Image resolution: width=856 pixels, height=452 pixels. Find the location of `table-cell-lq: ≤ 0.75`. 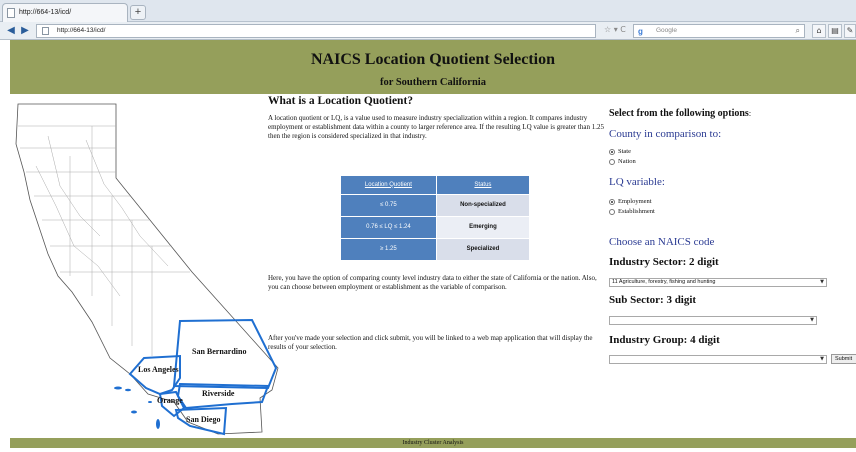

table-cell-lq: ≤ 0.75 is located at coordinates (388, 205).